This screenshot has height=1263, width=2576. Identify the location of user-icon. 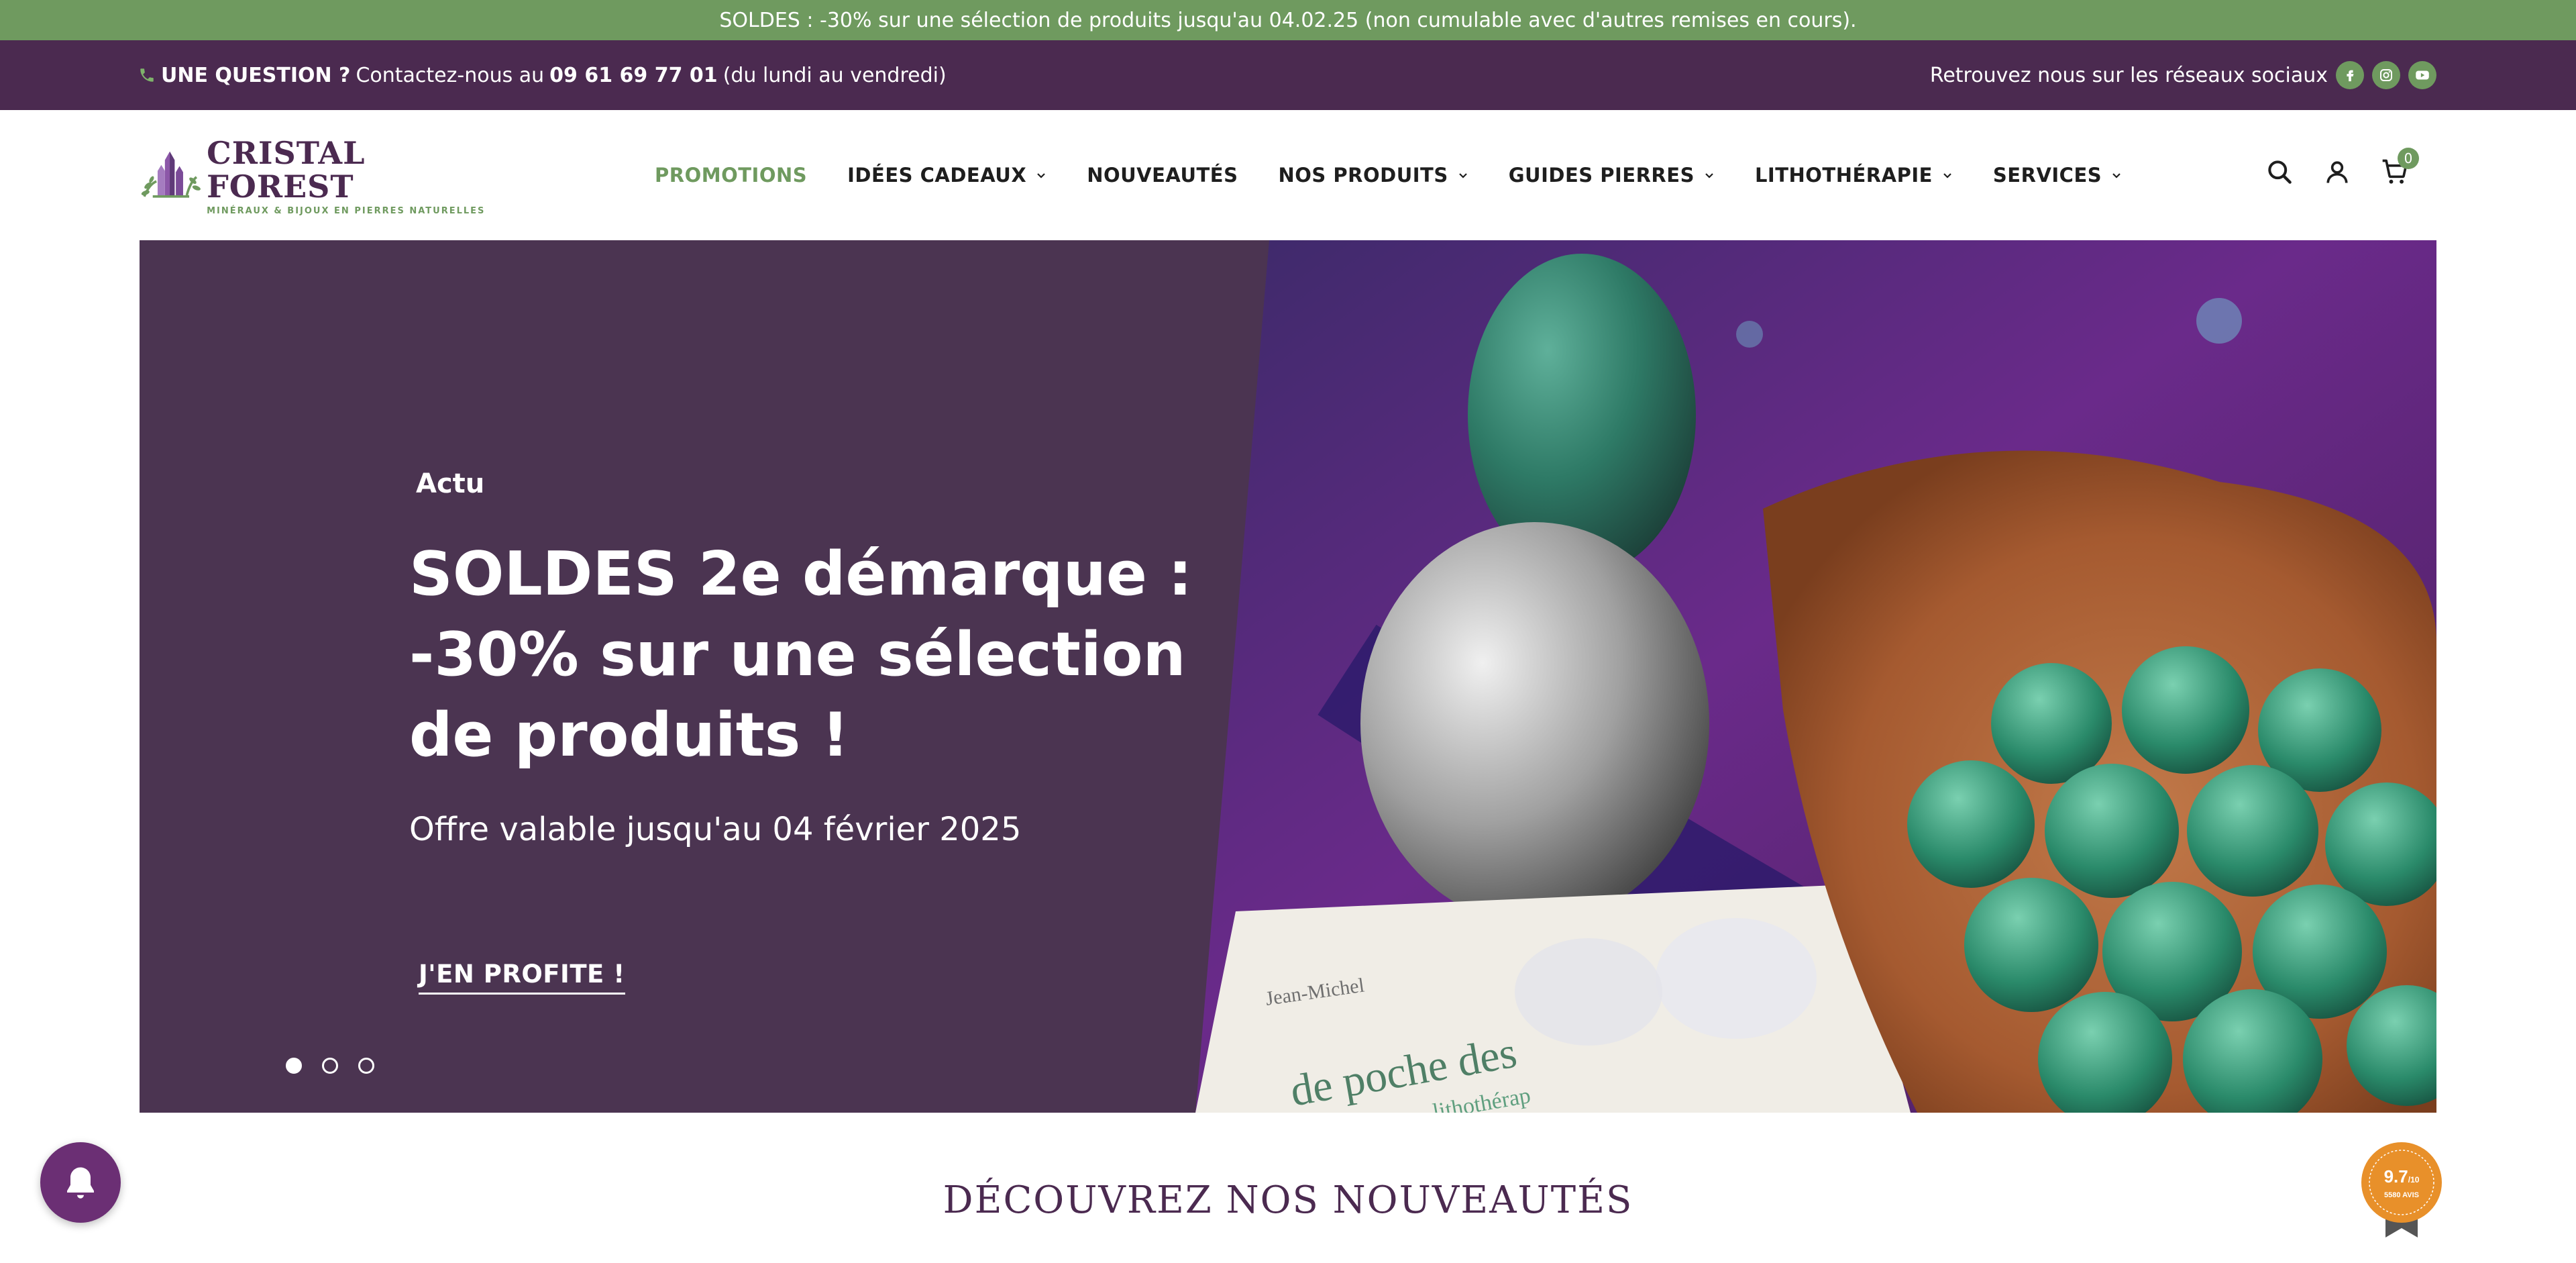
(2337, 172).